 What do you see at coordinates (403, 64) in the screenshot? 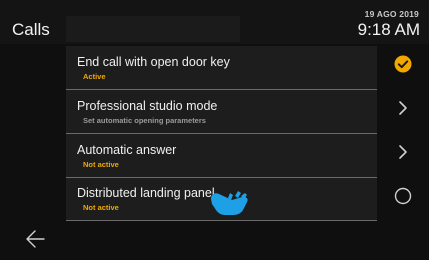
I see `checkmark-circle-icon` at bounding box center [403, 64].